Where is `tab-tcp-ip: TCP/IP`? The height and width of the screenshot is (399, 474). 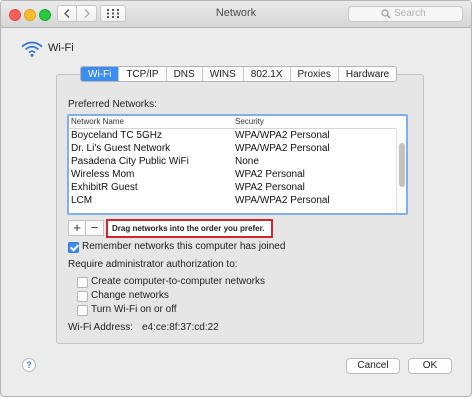
tab-tcp-ip: TCP/IP is located at coordinates (141, 74).